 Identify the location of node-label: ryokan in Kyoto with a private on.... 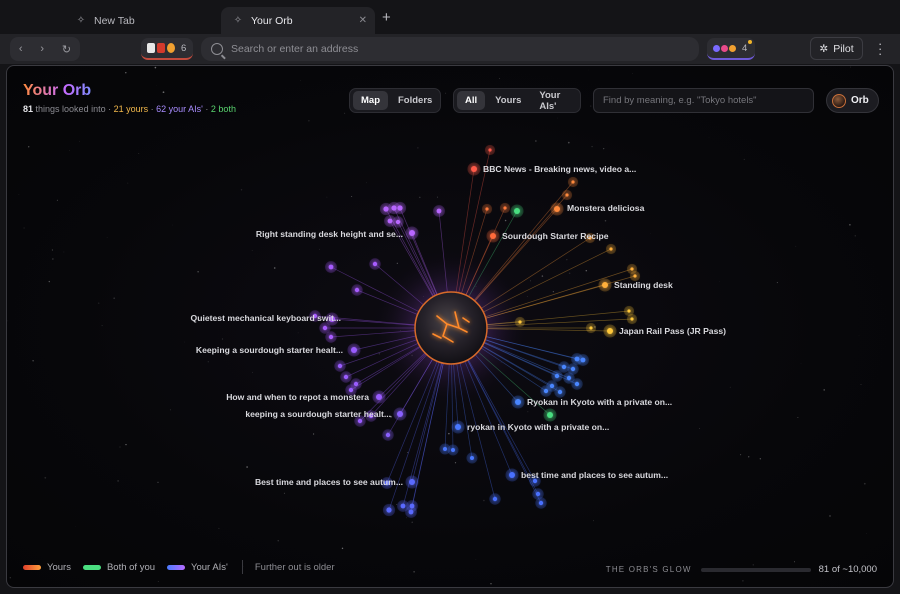
(538, 427).